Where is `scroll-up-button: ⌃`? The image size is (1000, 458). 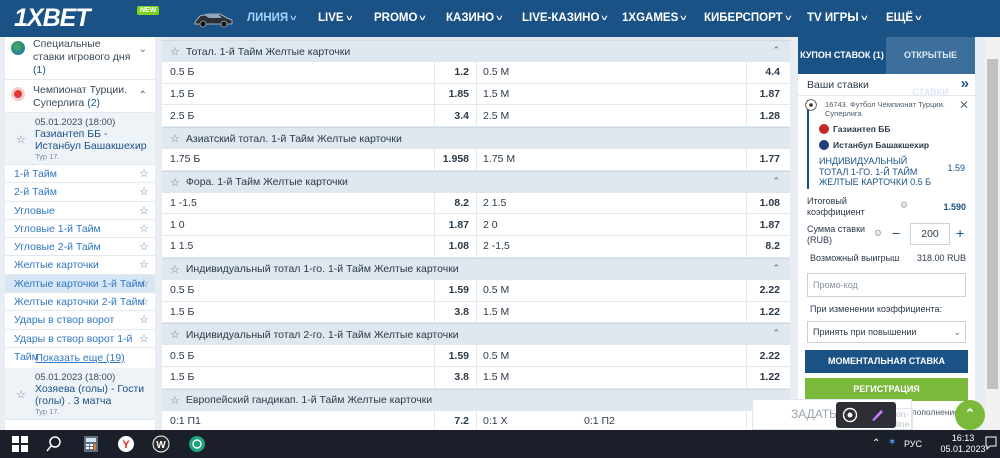
scroll-up-button: ⌃ is located at coordinates (970, 415).